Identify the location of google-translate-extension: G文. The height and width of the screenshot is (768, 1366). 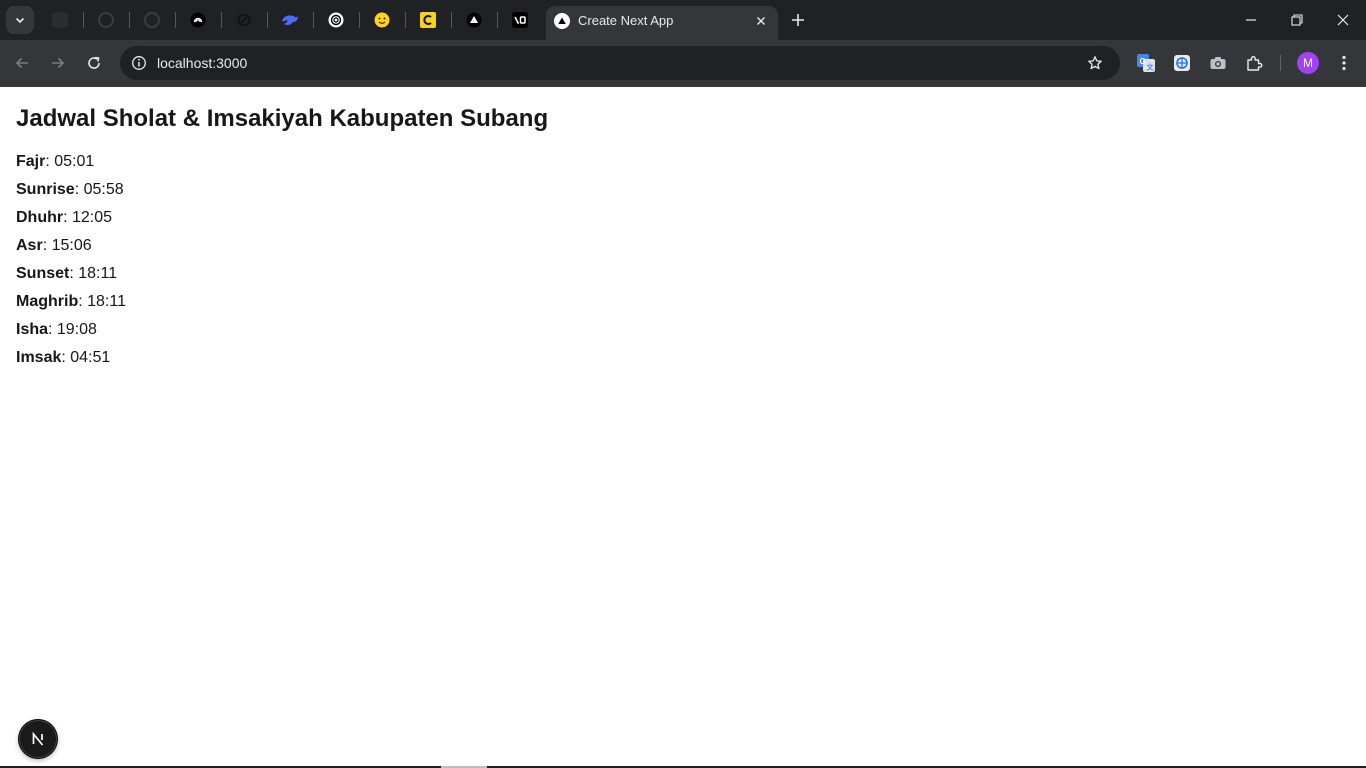
(1146, 63).